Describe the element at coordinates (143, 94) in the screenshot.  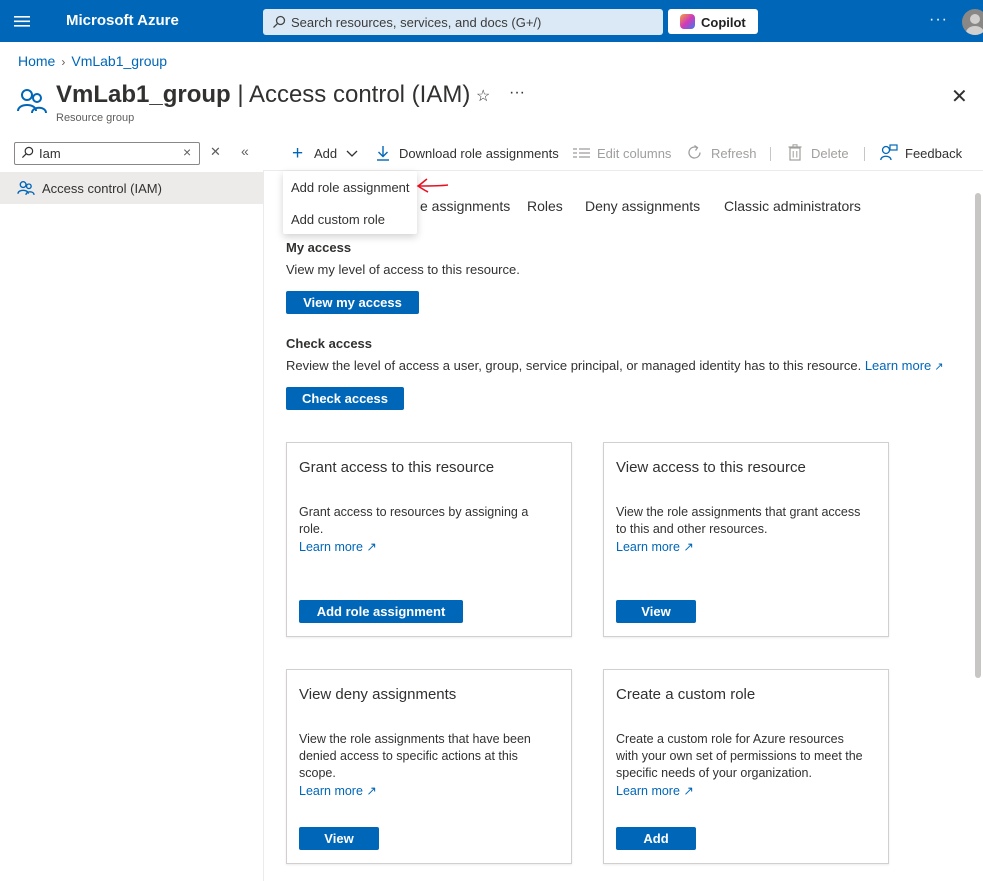
I see `page-title-resource: VmLab1_group` at that location.